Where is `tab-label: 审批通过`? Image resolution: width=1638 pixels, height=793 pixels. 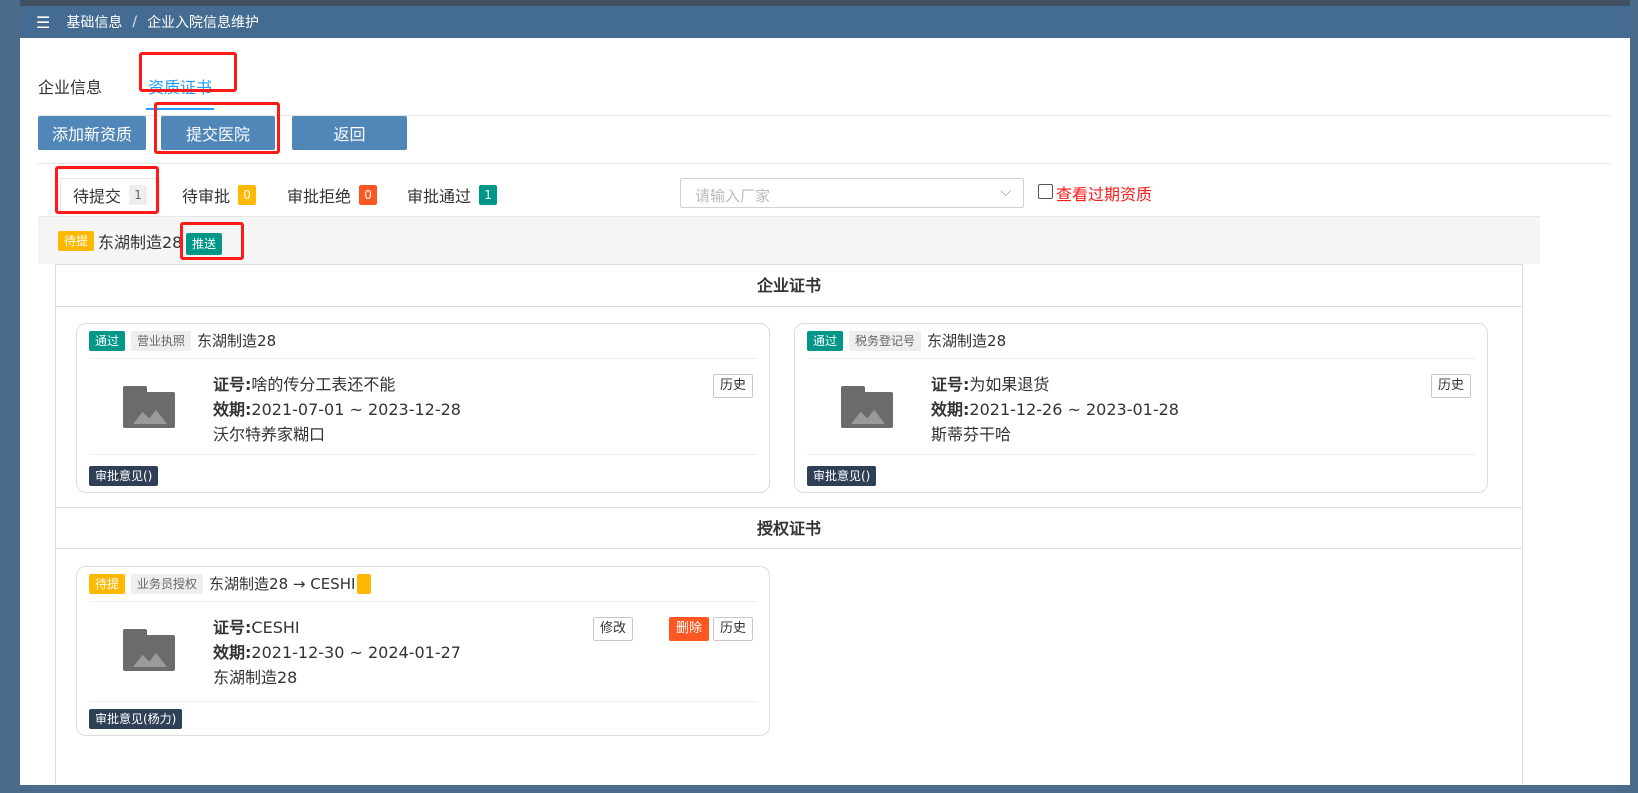
tab-label: 审批通过 is located at coordinates (439, 196).